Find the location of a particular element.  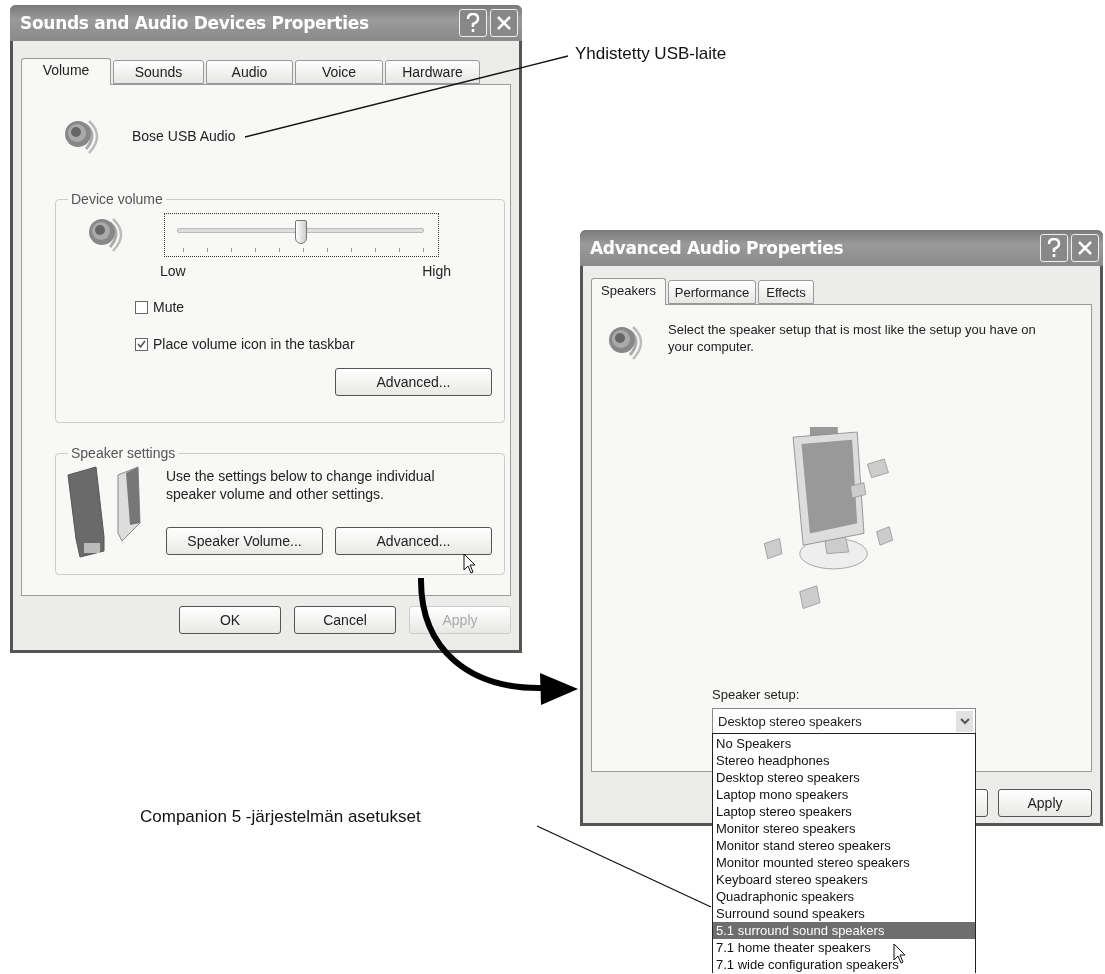

list-option: Laptop stereo speakers is located at coordinates (844, 811).